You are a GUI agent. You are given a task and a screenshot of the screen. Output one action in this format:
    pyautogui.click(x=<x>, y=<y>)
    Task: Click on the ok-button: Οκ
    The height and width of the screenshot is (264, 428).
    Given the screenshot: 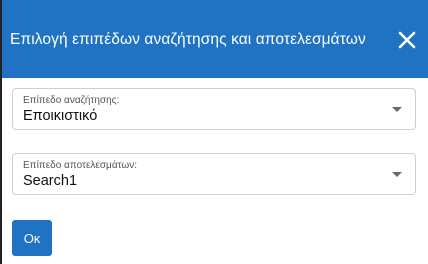 What is the action you would take?
    pyautogui.click(x=32, y=238)
    